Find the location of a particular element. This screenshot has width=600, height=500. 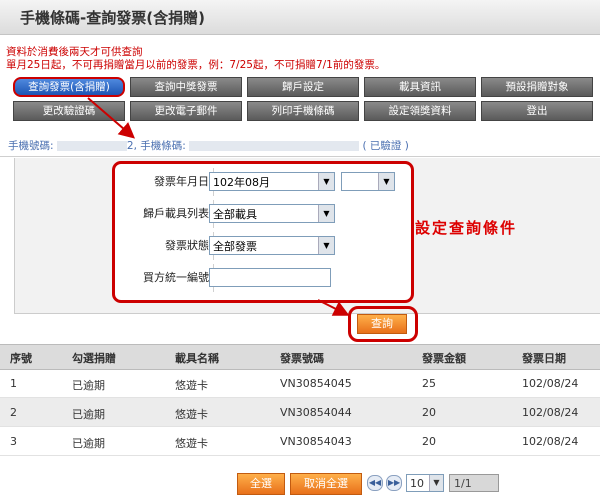

barcode-label: 手機條碼: is located at coordinates (163, 146).